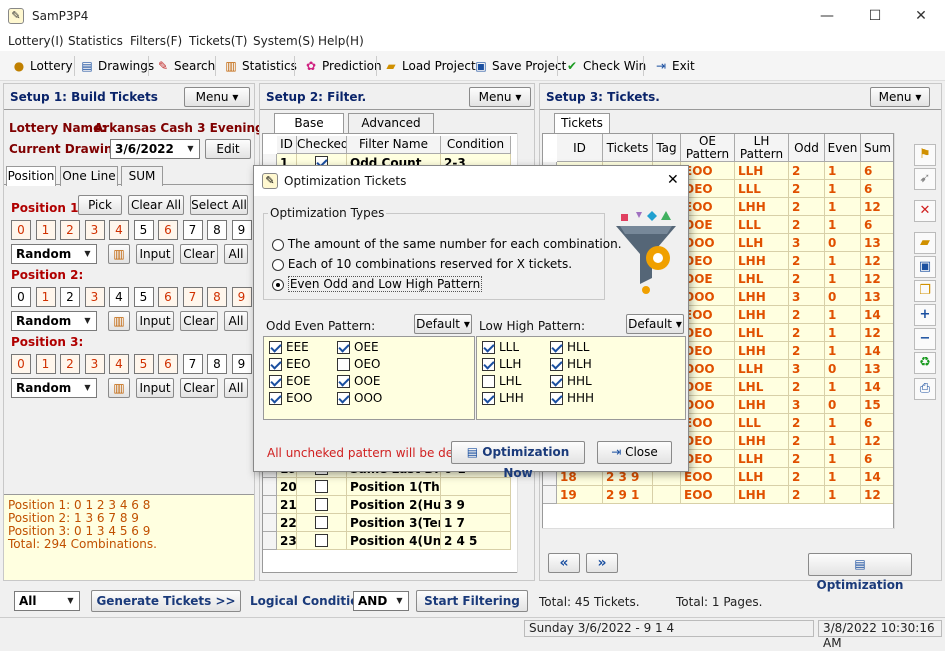  Describe the element at coordinates (875, 16) in the screenshot. I see `maximize-button: ☐` at that location.